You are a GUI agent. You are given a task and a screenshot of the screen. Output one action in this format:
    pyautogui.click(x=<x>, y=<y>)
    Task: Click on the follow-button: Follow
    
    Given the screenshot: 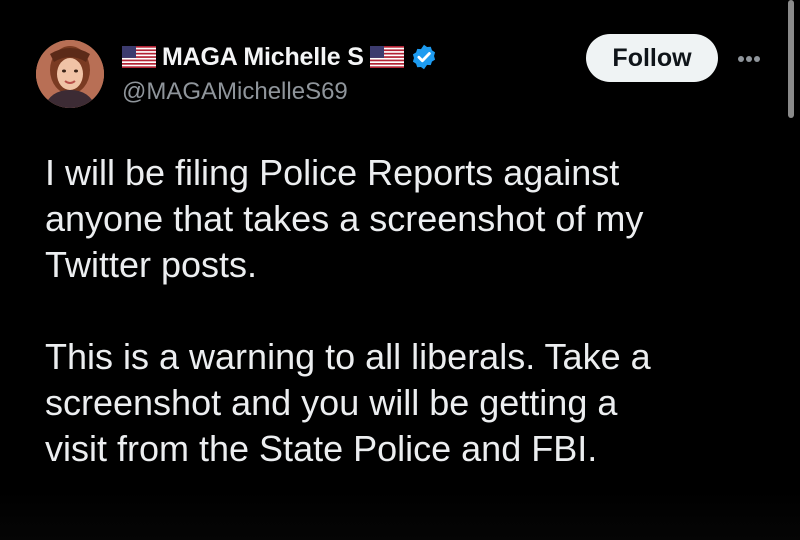 What is the action you would take?
    pyautogui.click(x=652, y=58)
    